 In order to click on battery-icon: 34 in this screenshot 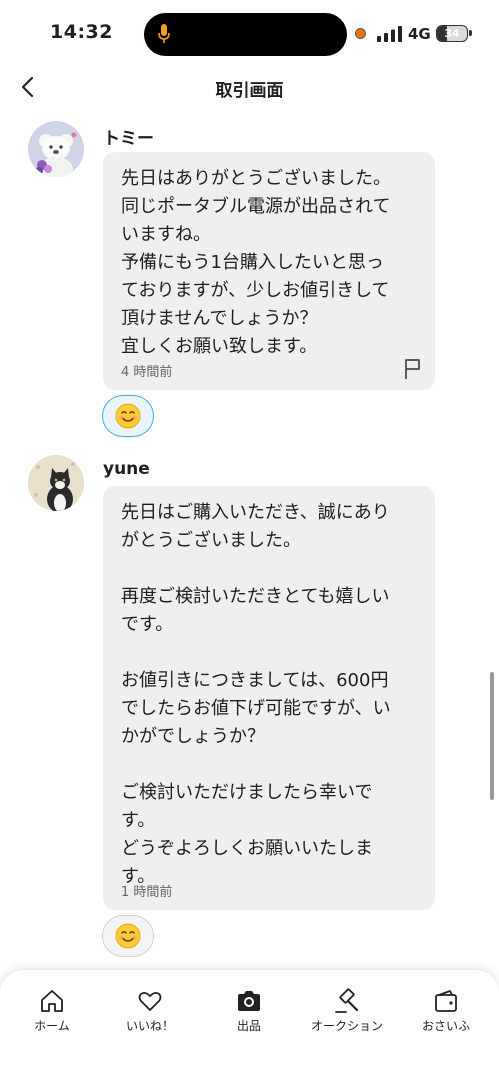, I will do `click(452, 33)`.